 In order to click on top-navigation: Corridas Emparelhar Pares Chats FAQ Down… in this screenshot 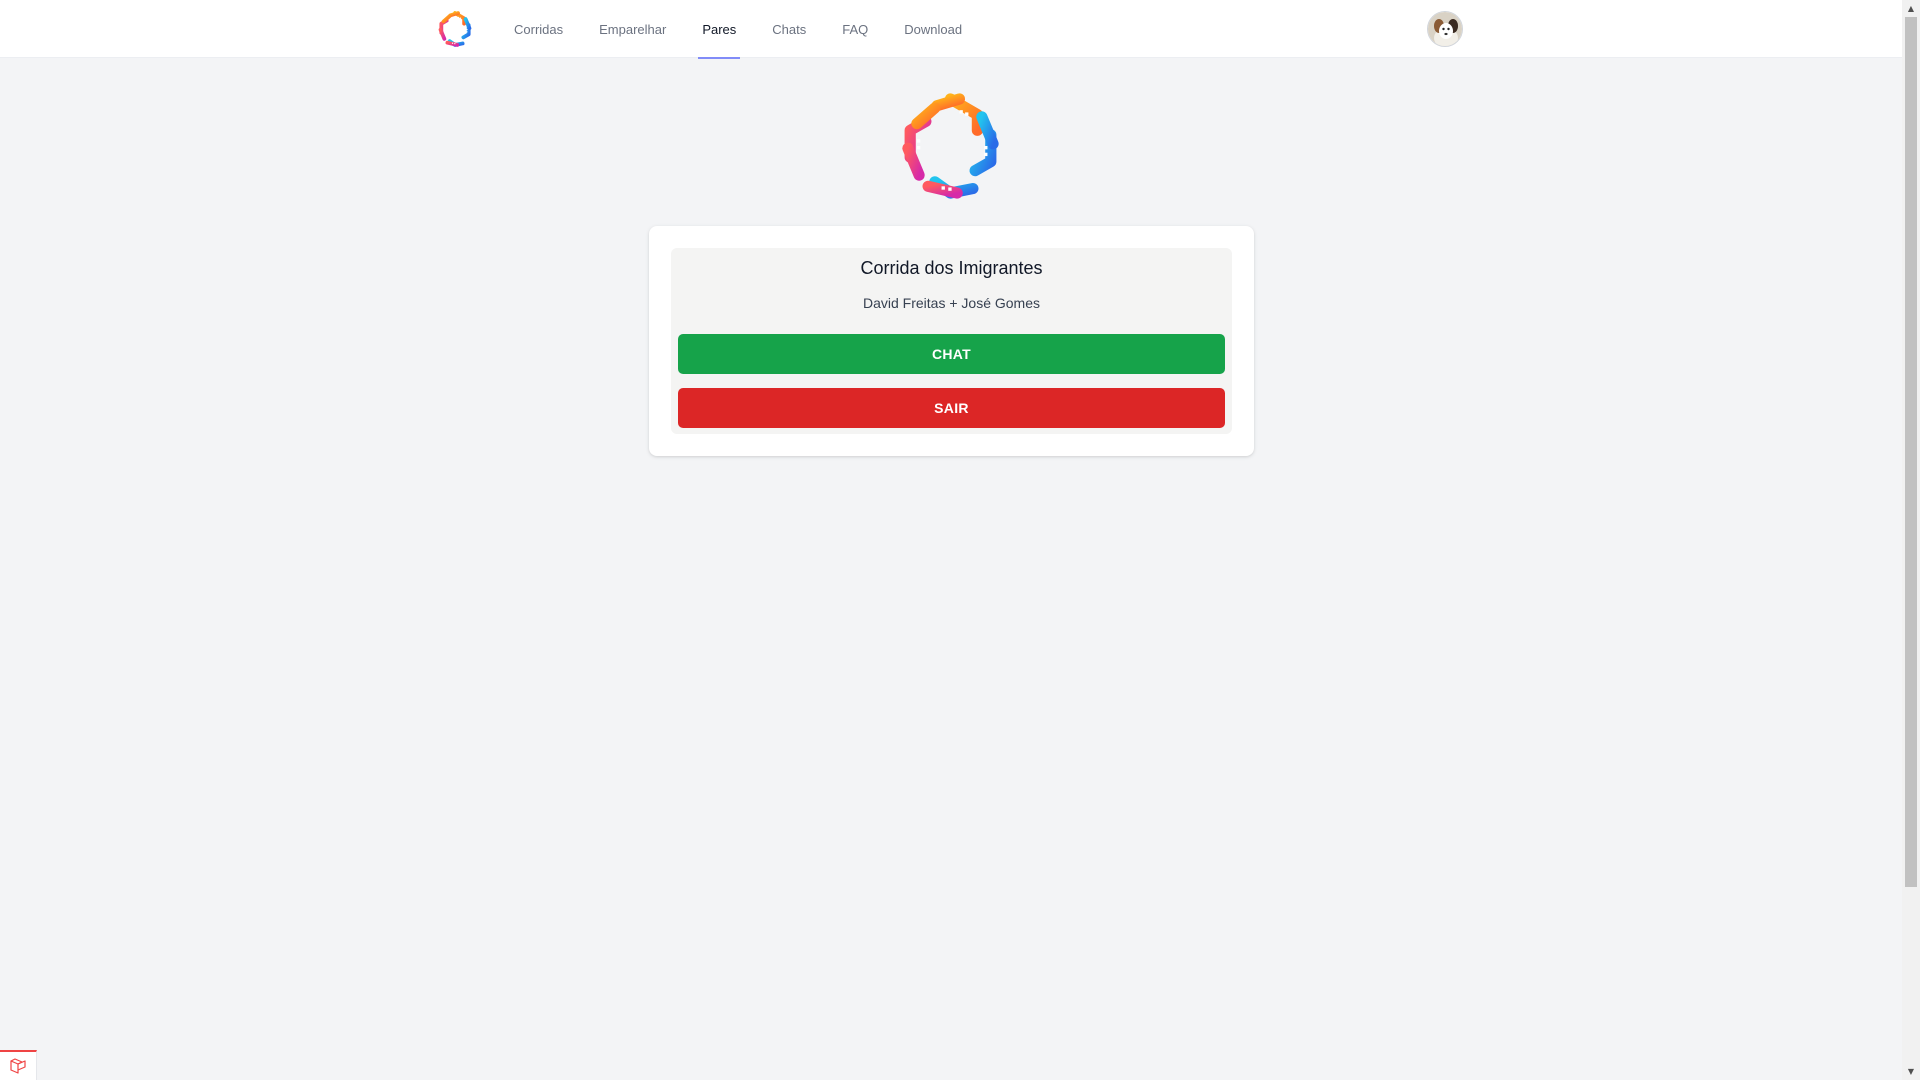, I will do `click(951, 29)`.